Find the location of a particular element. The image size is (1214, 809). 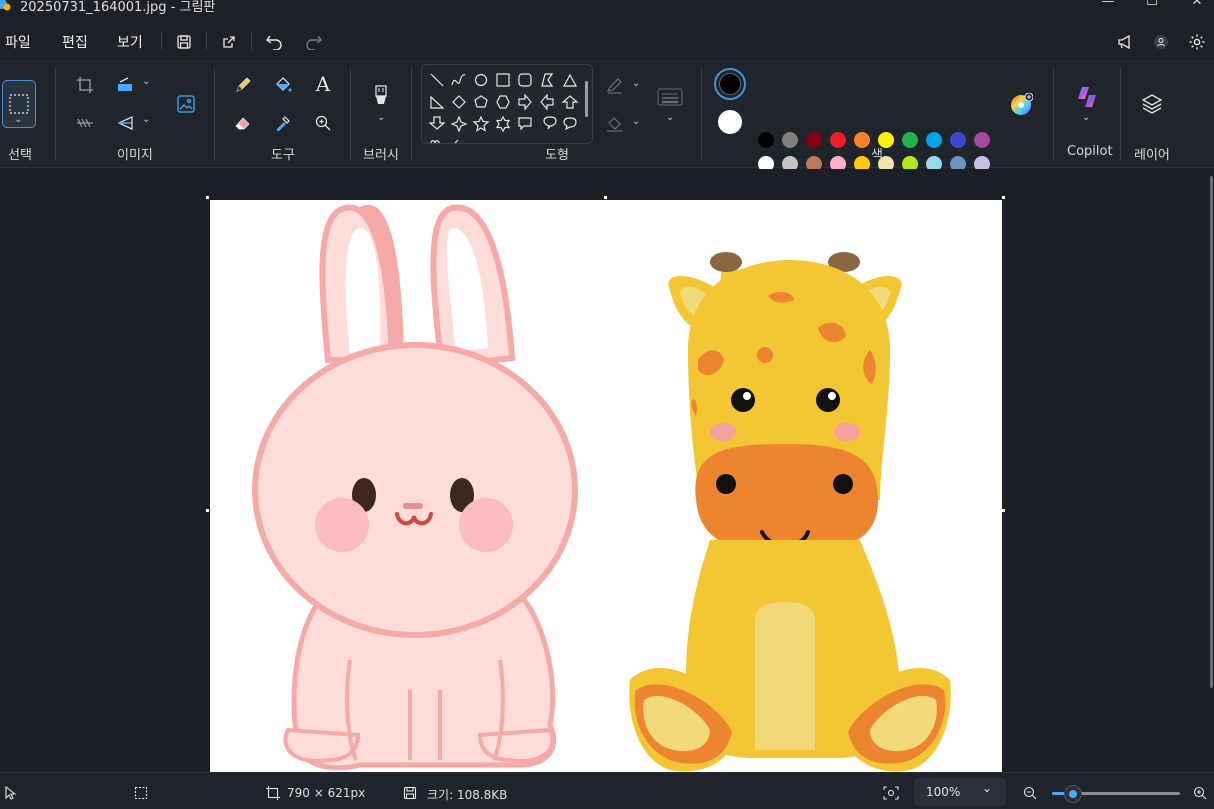

copilot-icon is located at coordinates (1087, 97).